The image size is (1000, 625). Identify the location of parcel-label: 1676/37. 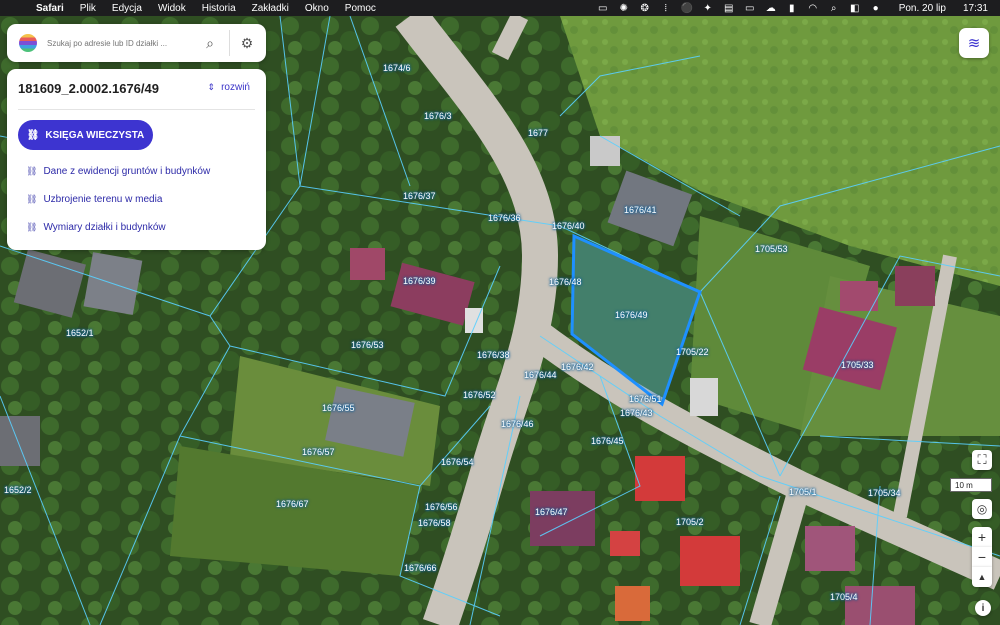
(419, 196).